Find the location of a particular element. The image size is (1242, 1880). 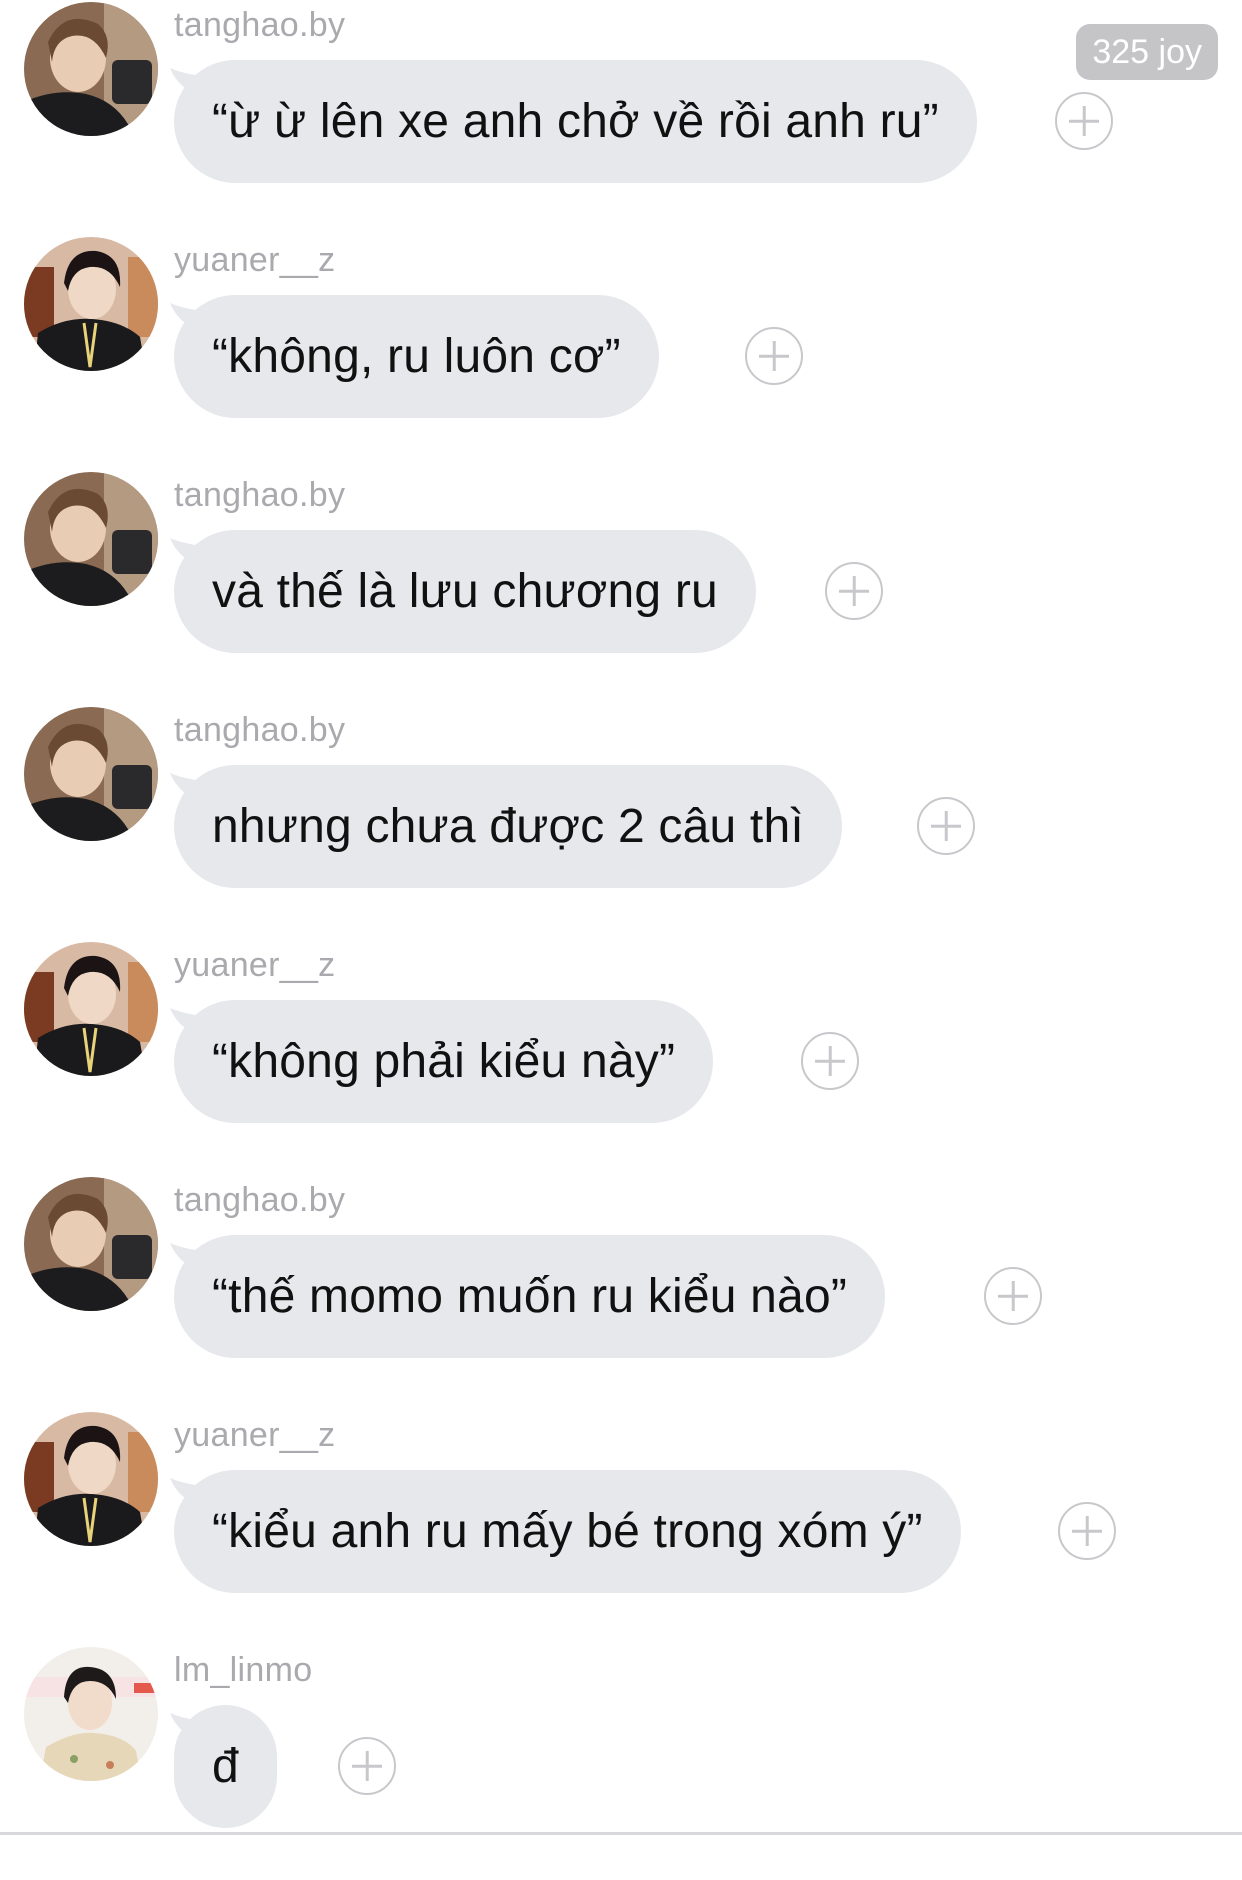

message-bubble-wrap: “ừ ừ lên xe anh chở về rồi anh ru” is located at coordinates (575, 121).